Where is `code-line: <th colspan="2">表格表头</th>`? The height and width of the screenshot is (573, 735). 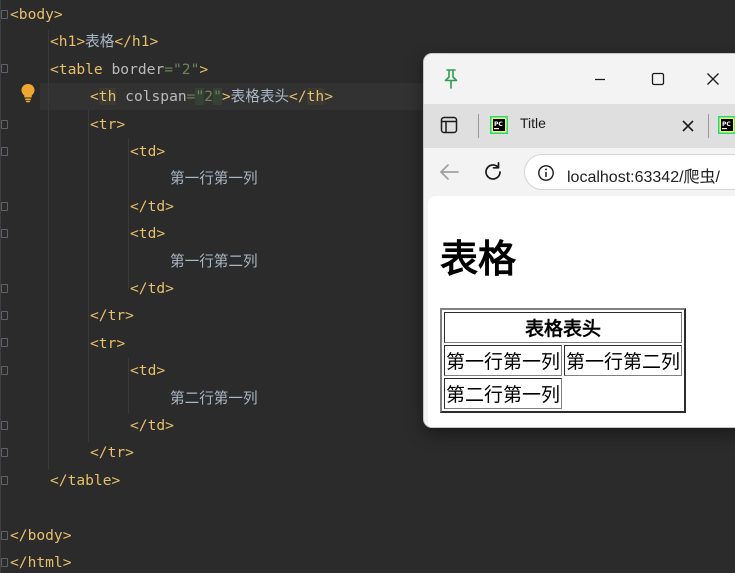 code-line: <th colspan="2">表格表头</th> is located at coordinates (211, 96).